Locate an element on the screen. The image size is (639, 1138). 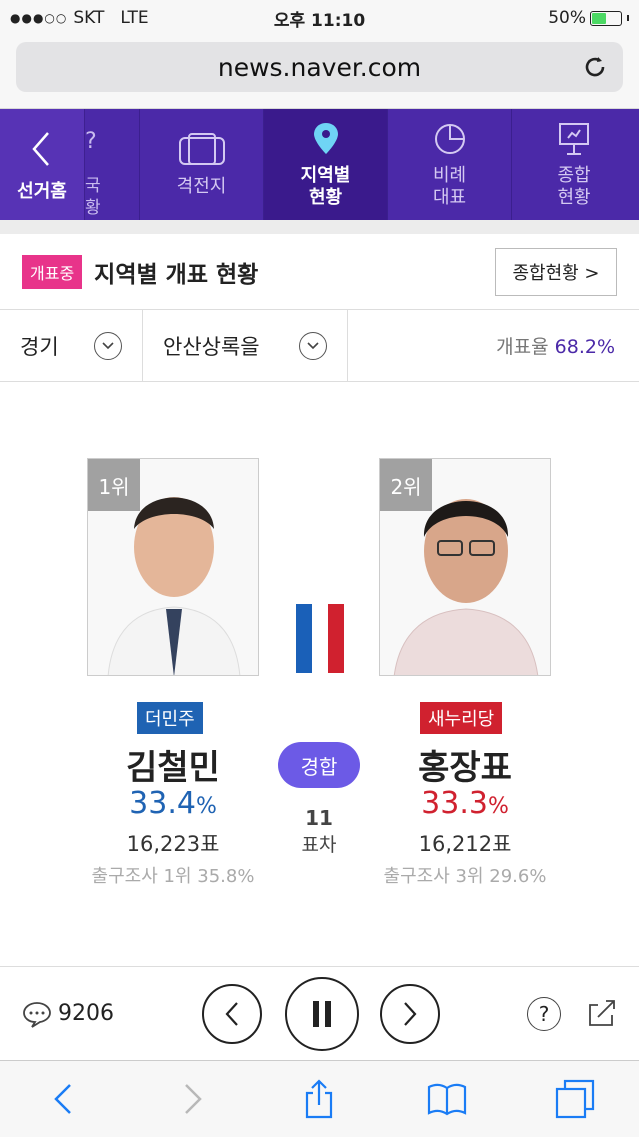
tab-battleground: 격전지 is located at coordinates (202, 164).